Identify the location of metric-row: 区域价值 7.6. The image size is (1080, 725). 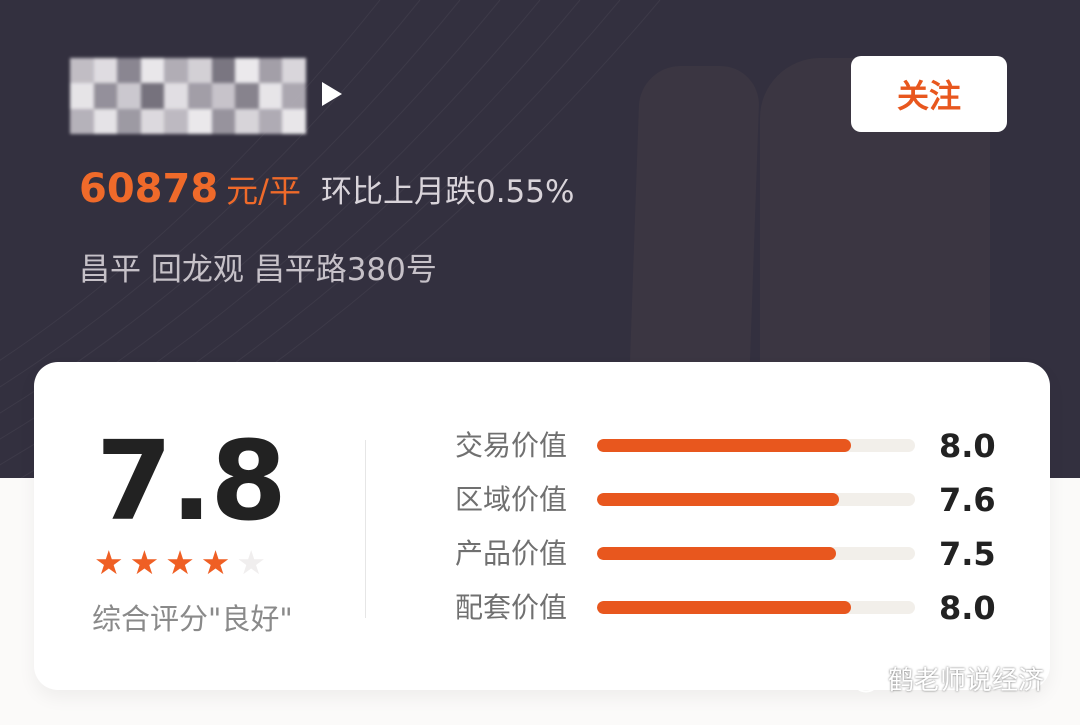
(725, 500).